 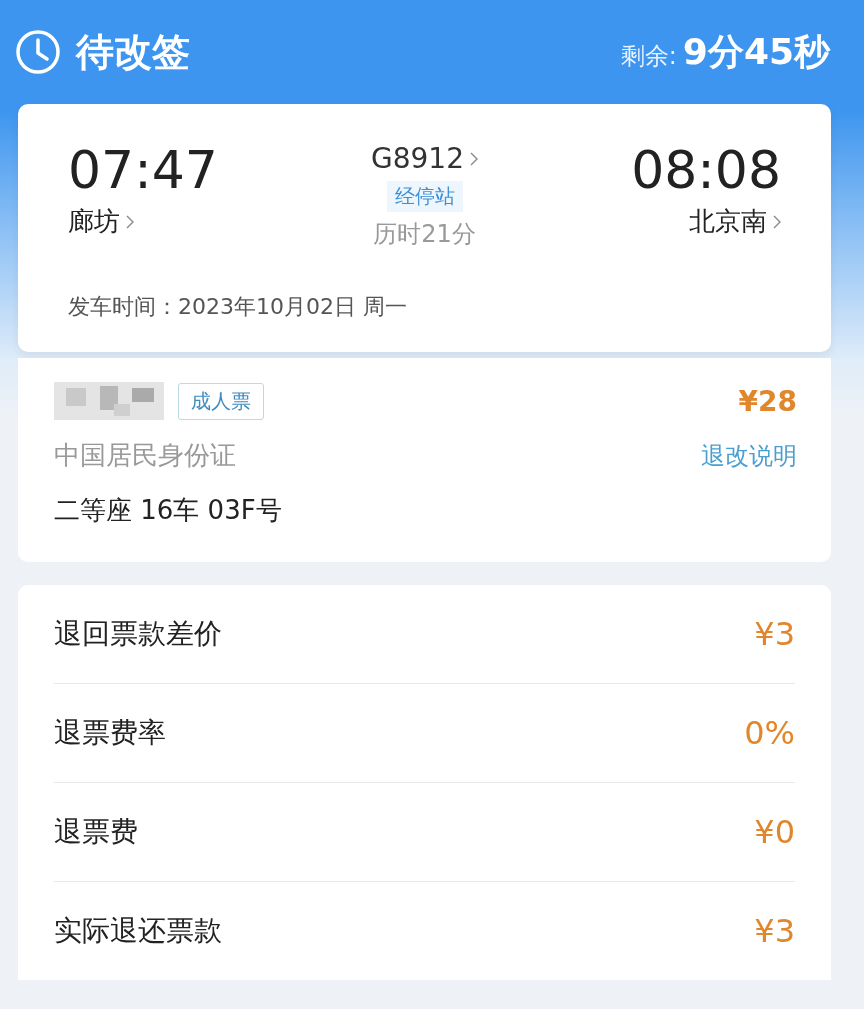 I want to click on clock-icon, so click(x=38, y=52).